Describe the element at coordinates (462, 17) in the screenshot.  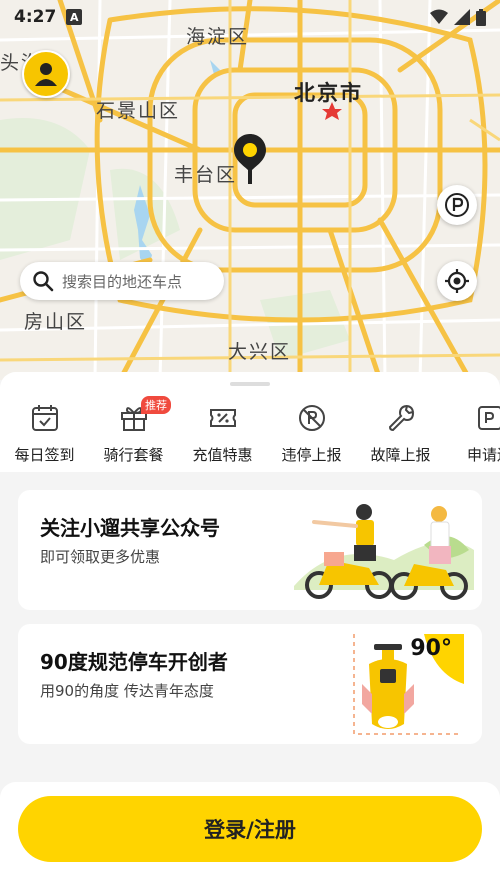
I see `cellular-signal-icon` at that location.